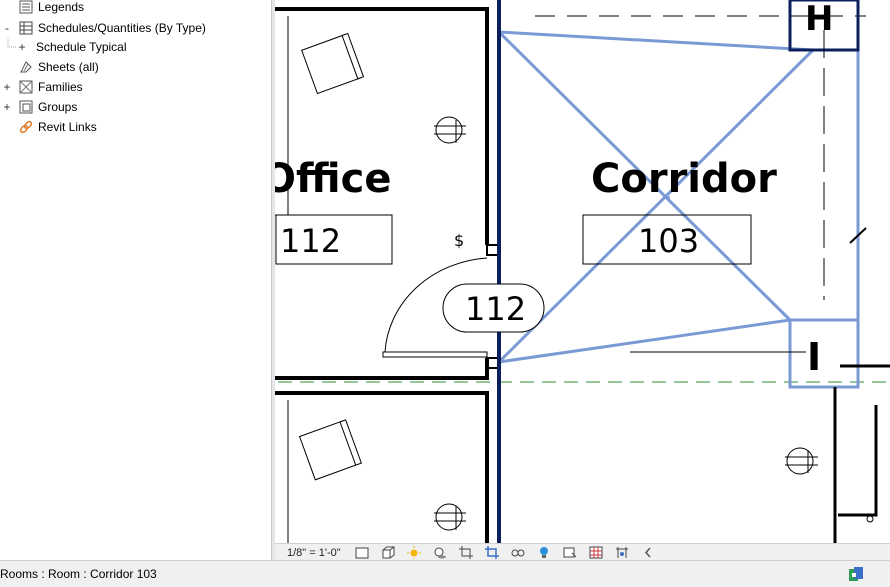 This screenshot has height=587, width=890. Describe the element at coordinates (314, 553) in the screenshot. I see `view-scale: 1/8" = 1'-0"` at that location.